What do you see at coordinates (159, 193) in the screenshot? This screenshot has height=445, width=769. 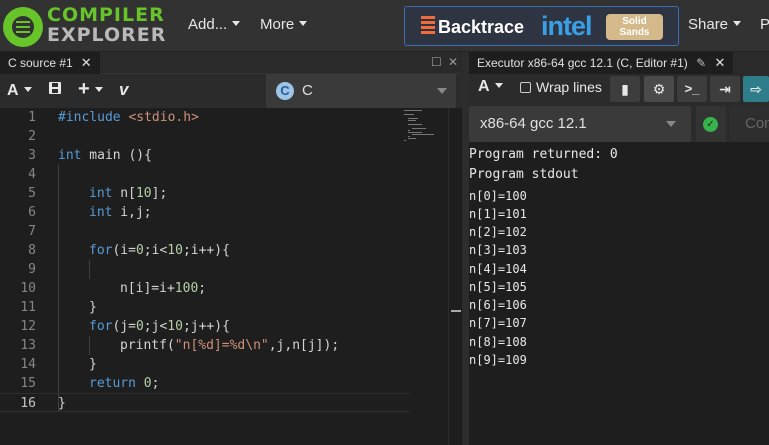 I see `code-token: ];` at bounding box center [159, 193].